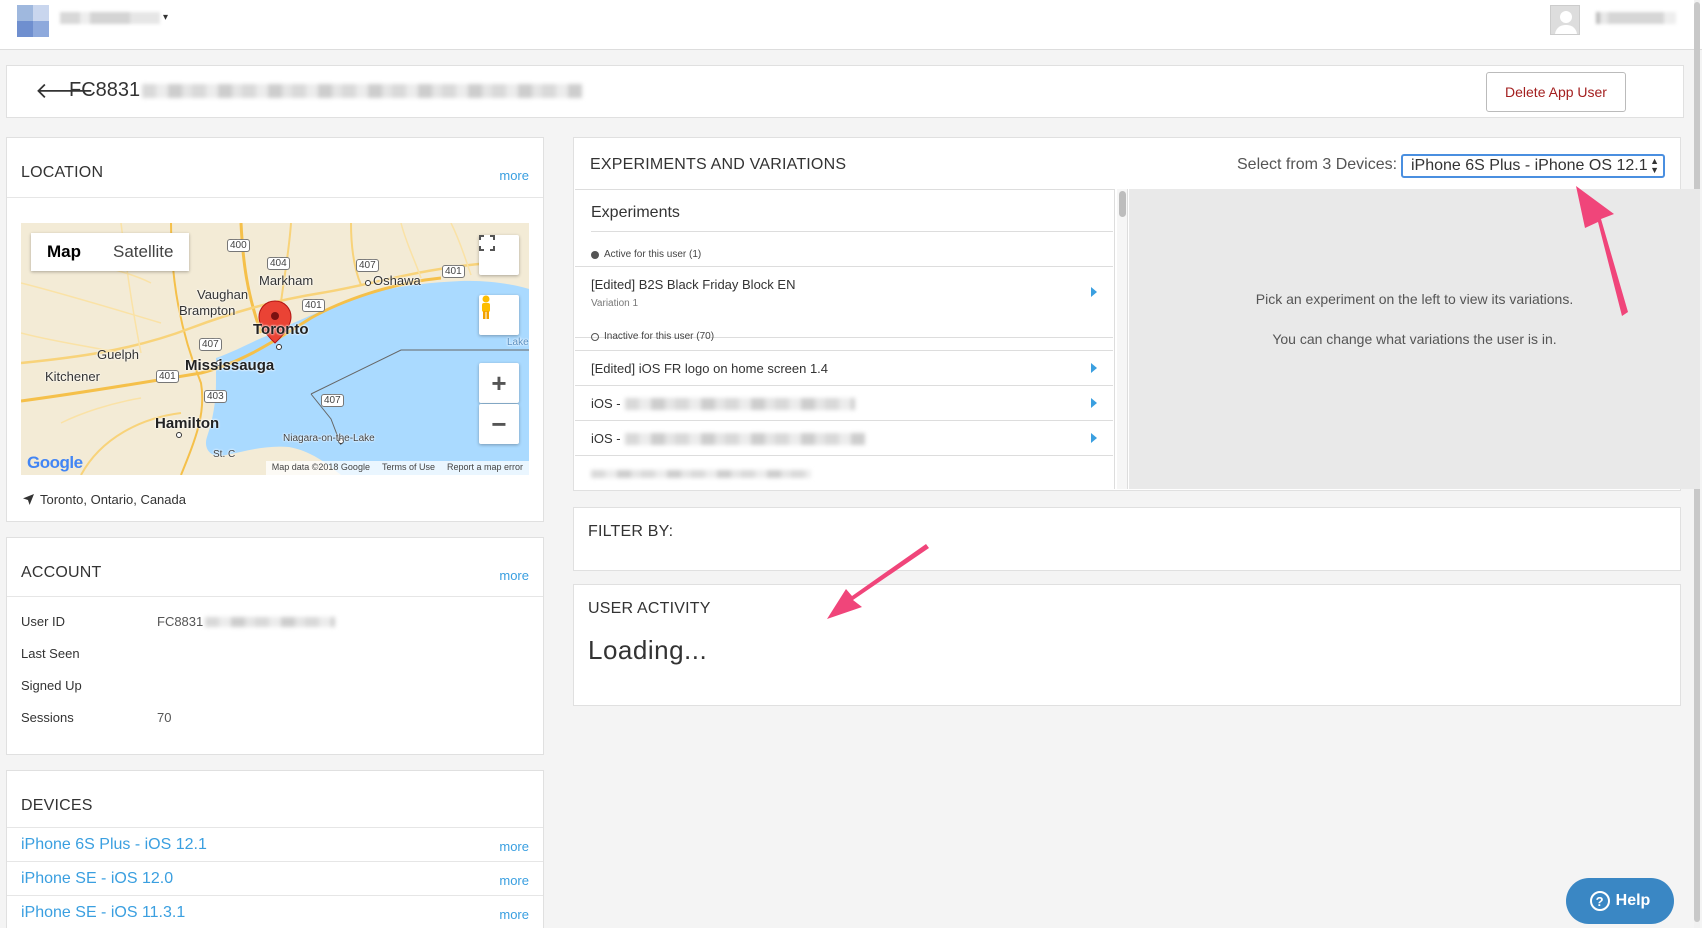  I want to click on inactive-group-row: Inactive for this user (70), so click(652, 336).